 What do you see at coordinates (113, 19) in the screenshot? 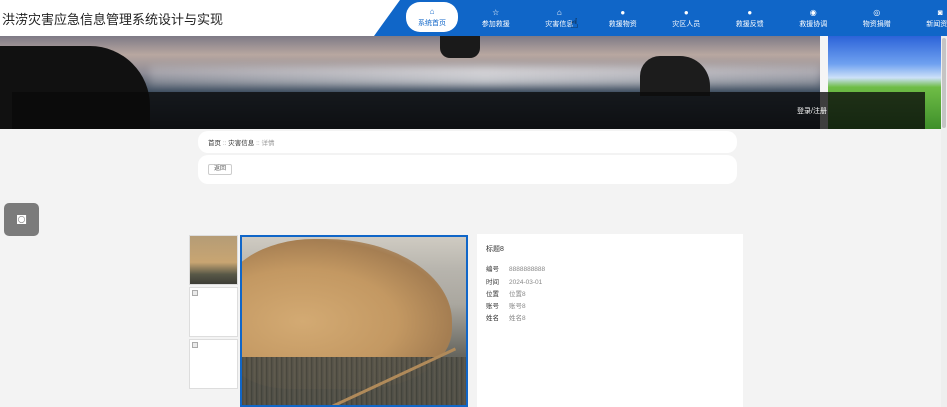
I see `site-title: 洪涝灾害应急信息管理系统设计与实现` at bounding box center [113, 19].